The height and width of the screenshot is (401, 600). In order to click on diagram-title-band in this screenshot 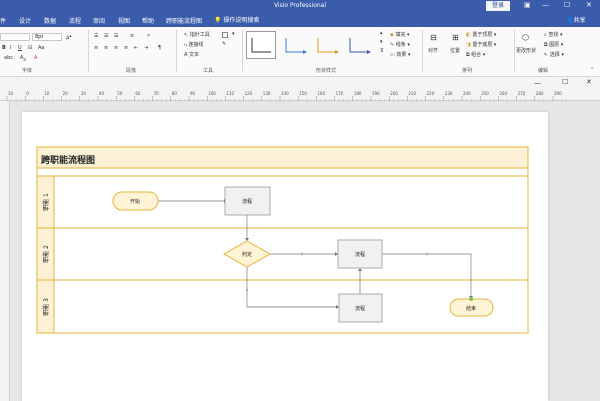, I will do `click(282, 157)`.